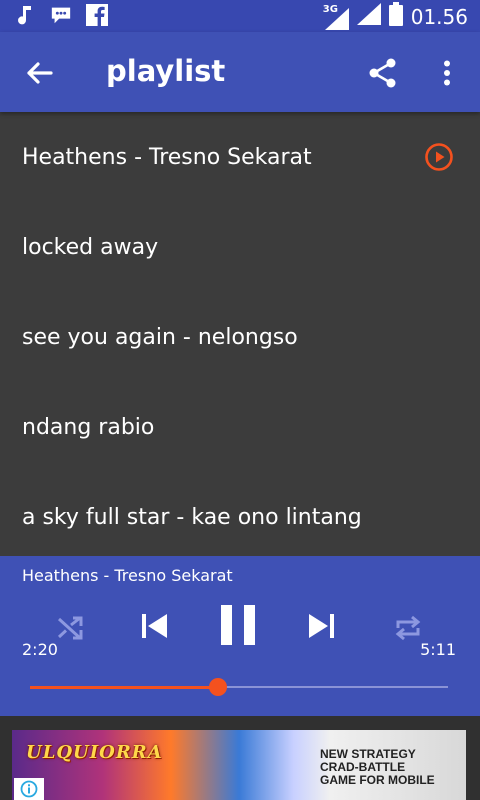 The height and width of the screenshot is (800, 480). What do you see at coordinates (438, 649) in the screenshot?
I see `total-duration: 5:11` at bounding box center [438, 649].